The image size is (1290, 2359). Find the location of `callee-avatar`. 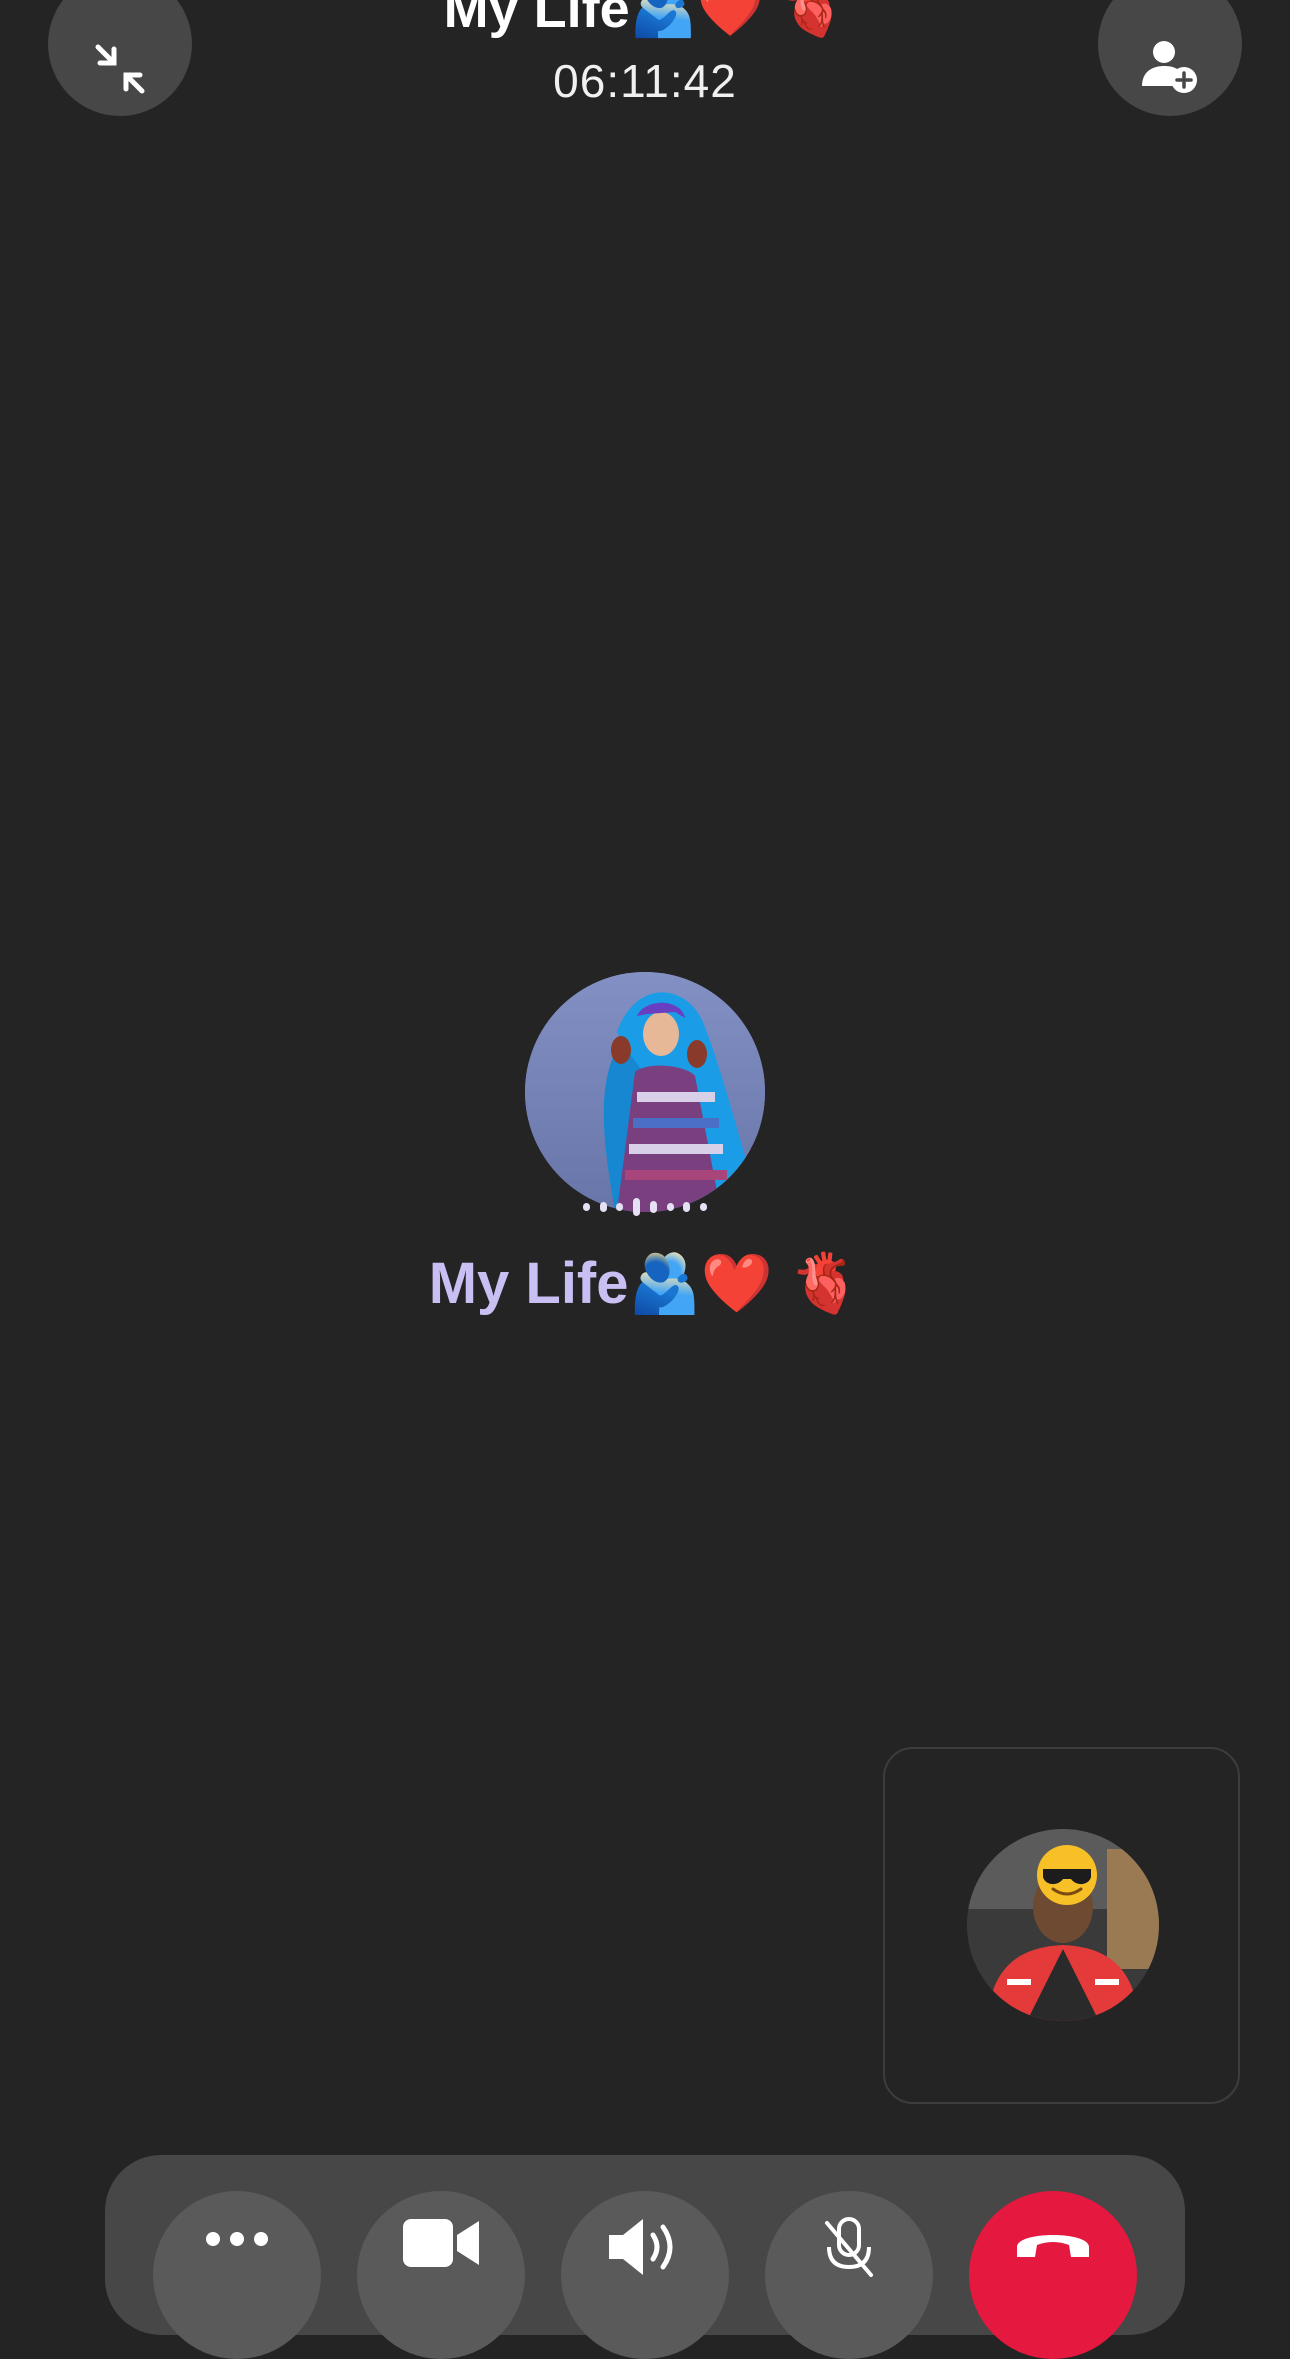

callee-avatar is located at coordinates (645, 1092).